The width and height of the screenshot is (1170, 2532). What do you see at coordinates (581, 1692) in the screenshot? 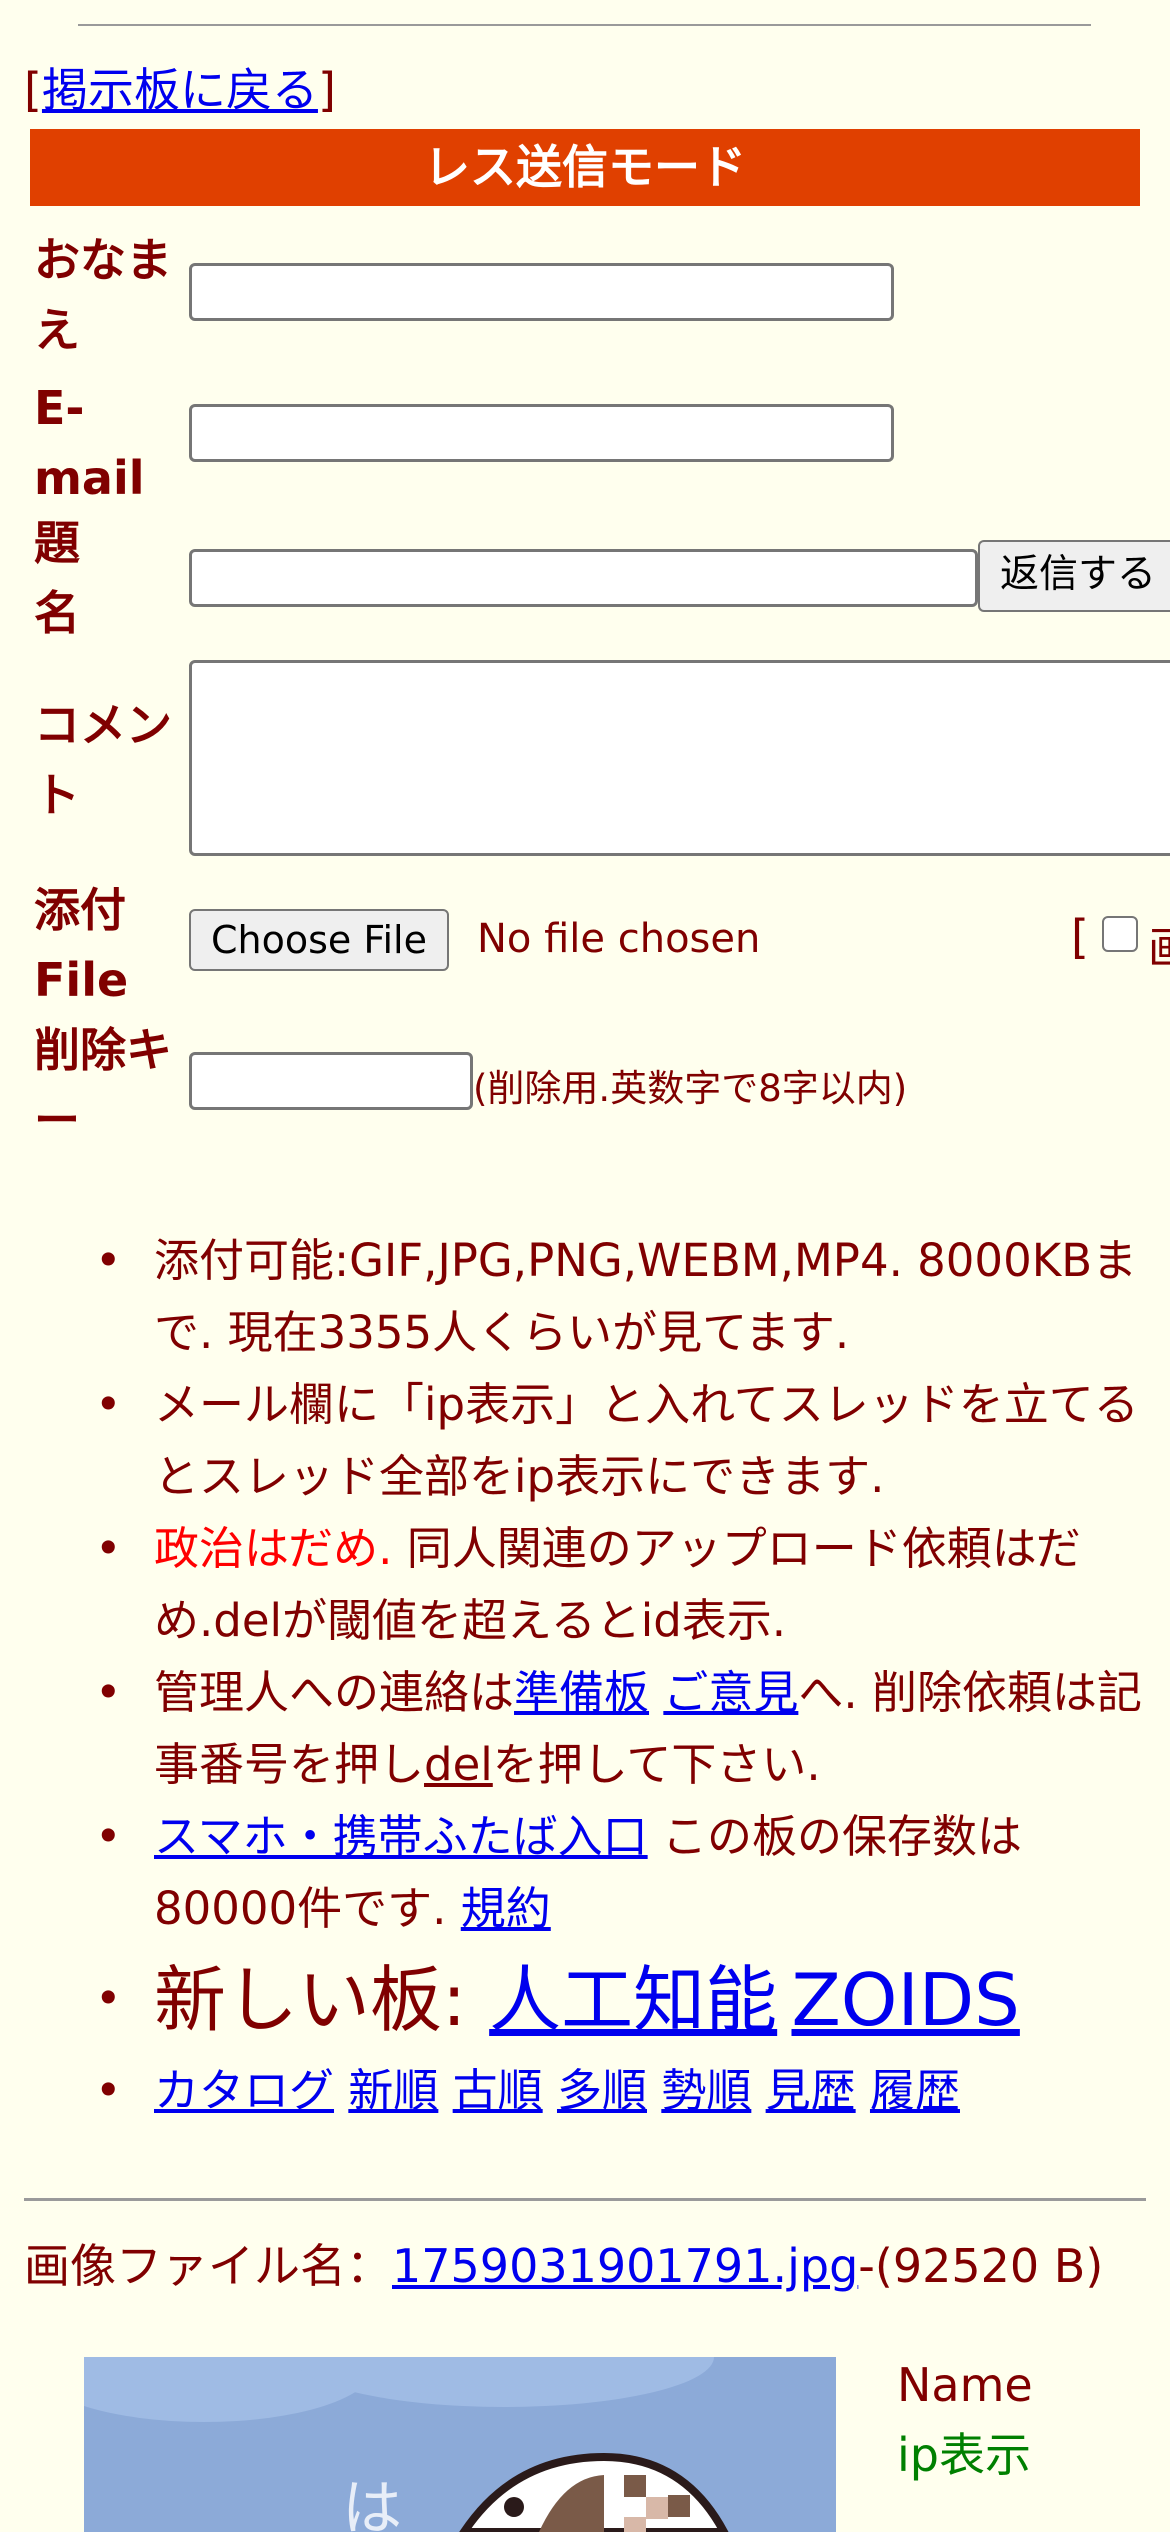
I see `prep-board-link: 準備板` at bounding box center [581, 1692].